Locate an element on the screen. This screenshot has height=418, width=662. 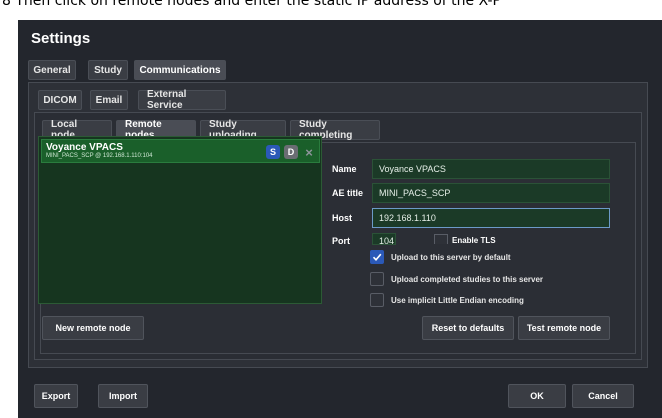
tab-email: Email is located at coordinates (109, 100).